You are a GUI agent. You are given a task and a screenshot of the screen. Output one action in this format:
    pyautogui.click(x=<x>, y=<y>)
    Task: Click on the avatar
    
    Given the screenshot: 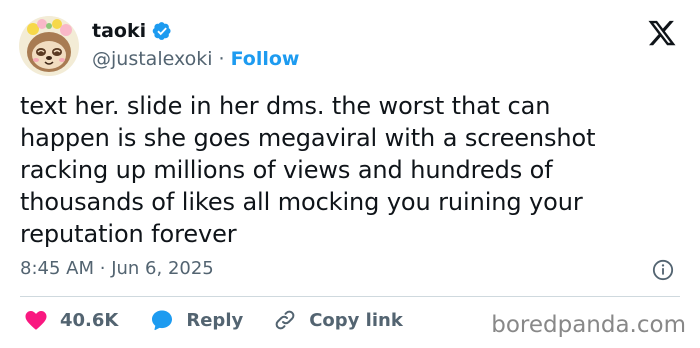 What is the action you would take?
    pyautogui.click(x=49, y=46)
    